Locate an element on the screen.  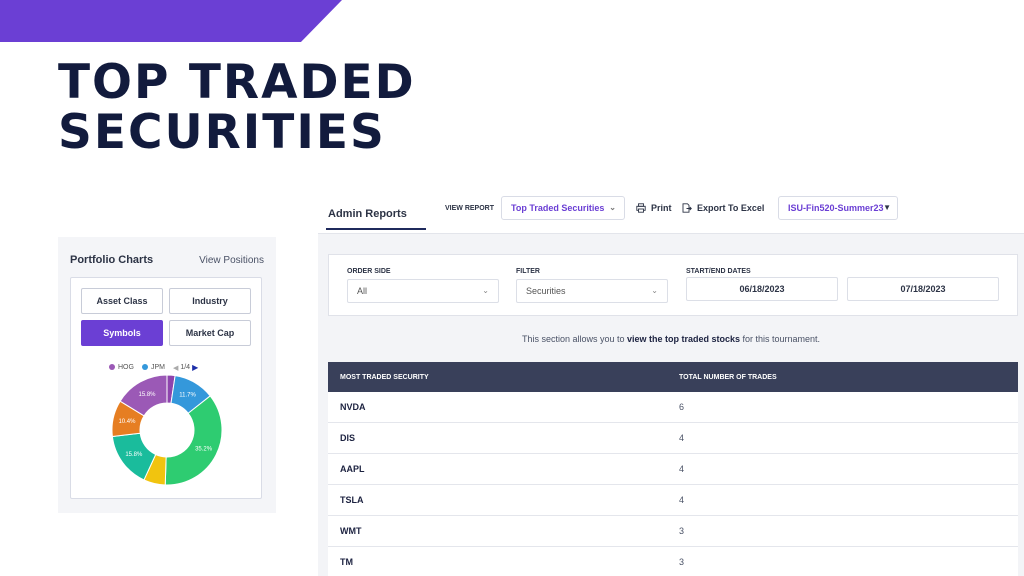
info-bold: view the top traded stocks is located at coordinates (683, 339).